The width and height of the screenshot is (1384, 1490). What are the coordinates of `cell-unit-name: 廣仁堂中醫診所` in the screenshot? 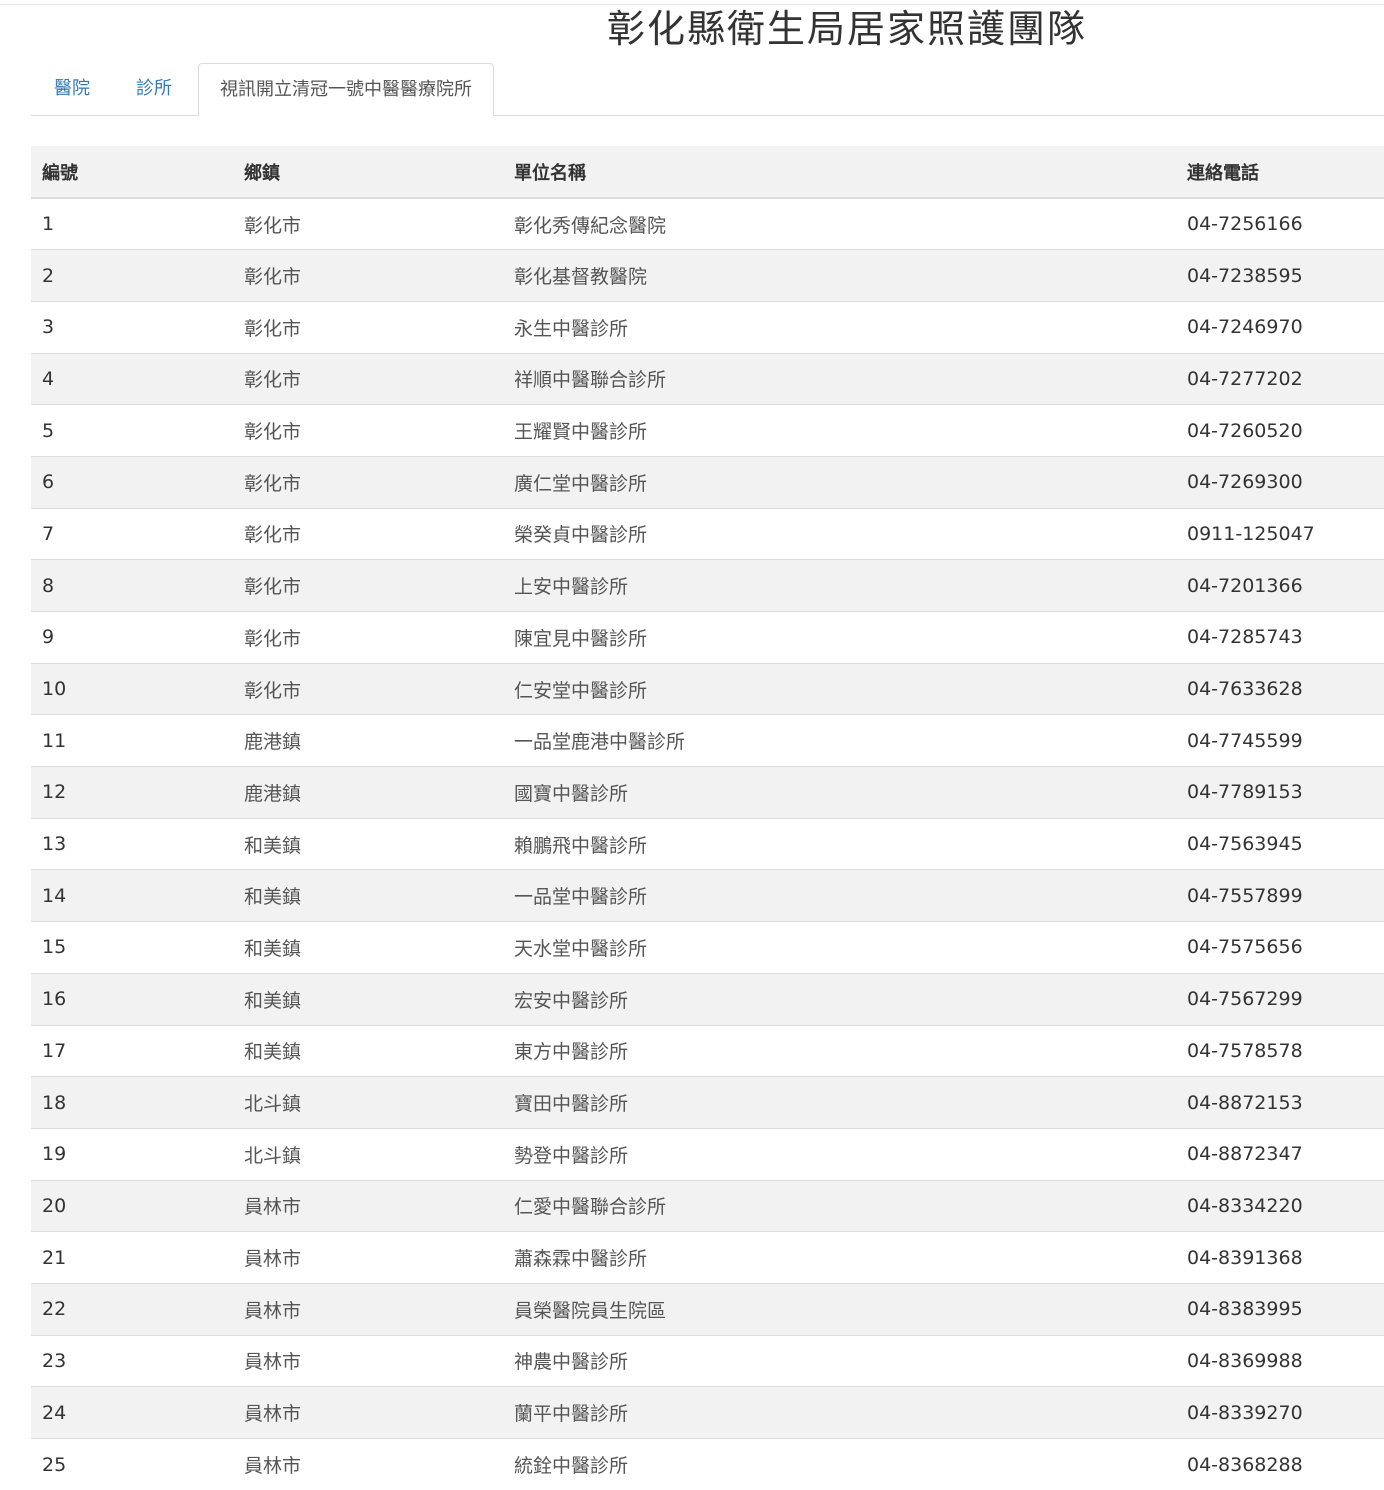 It's located at (839, 482).